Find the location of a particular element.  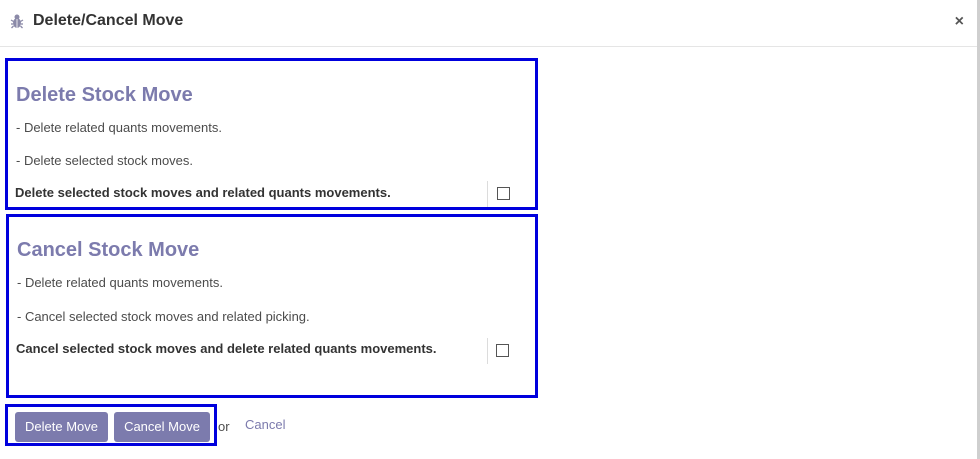

section-title: Cancel Stock Move is located at coordinates (108, 250).